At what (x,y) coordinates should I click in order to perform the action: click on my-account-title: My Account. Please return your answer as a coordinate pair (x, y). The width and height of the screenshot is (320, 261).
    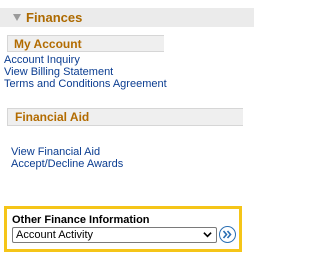
    Looking at the image, I should click on (48, 44).